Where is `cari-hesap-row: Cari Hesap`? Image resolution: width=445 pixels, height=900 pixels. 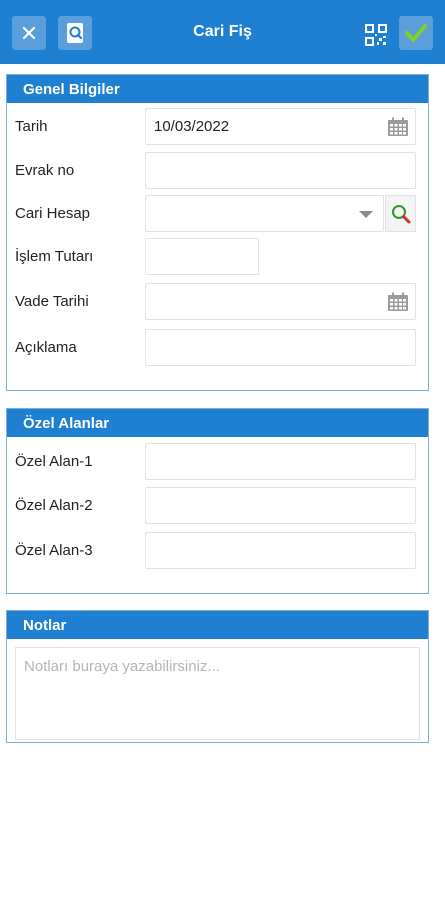 cari-hesap-row: Cari Hesap is located at coordinates (218, 214).